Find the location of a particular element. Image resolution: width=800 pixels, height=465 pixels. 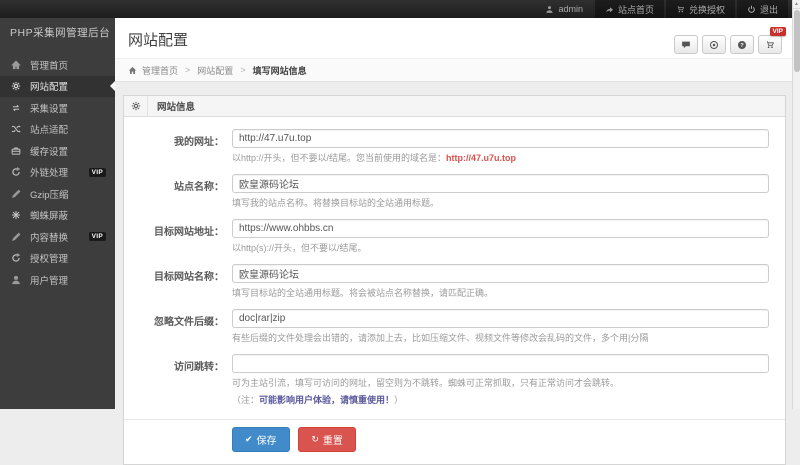

comment-button is located at coordinates (686, 44).